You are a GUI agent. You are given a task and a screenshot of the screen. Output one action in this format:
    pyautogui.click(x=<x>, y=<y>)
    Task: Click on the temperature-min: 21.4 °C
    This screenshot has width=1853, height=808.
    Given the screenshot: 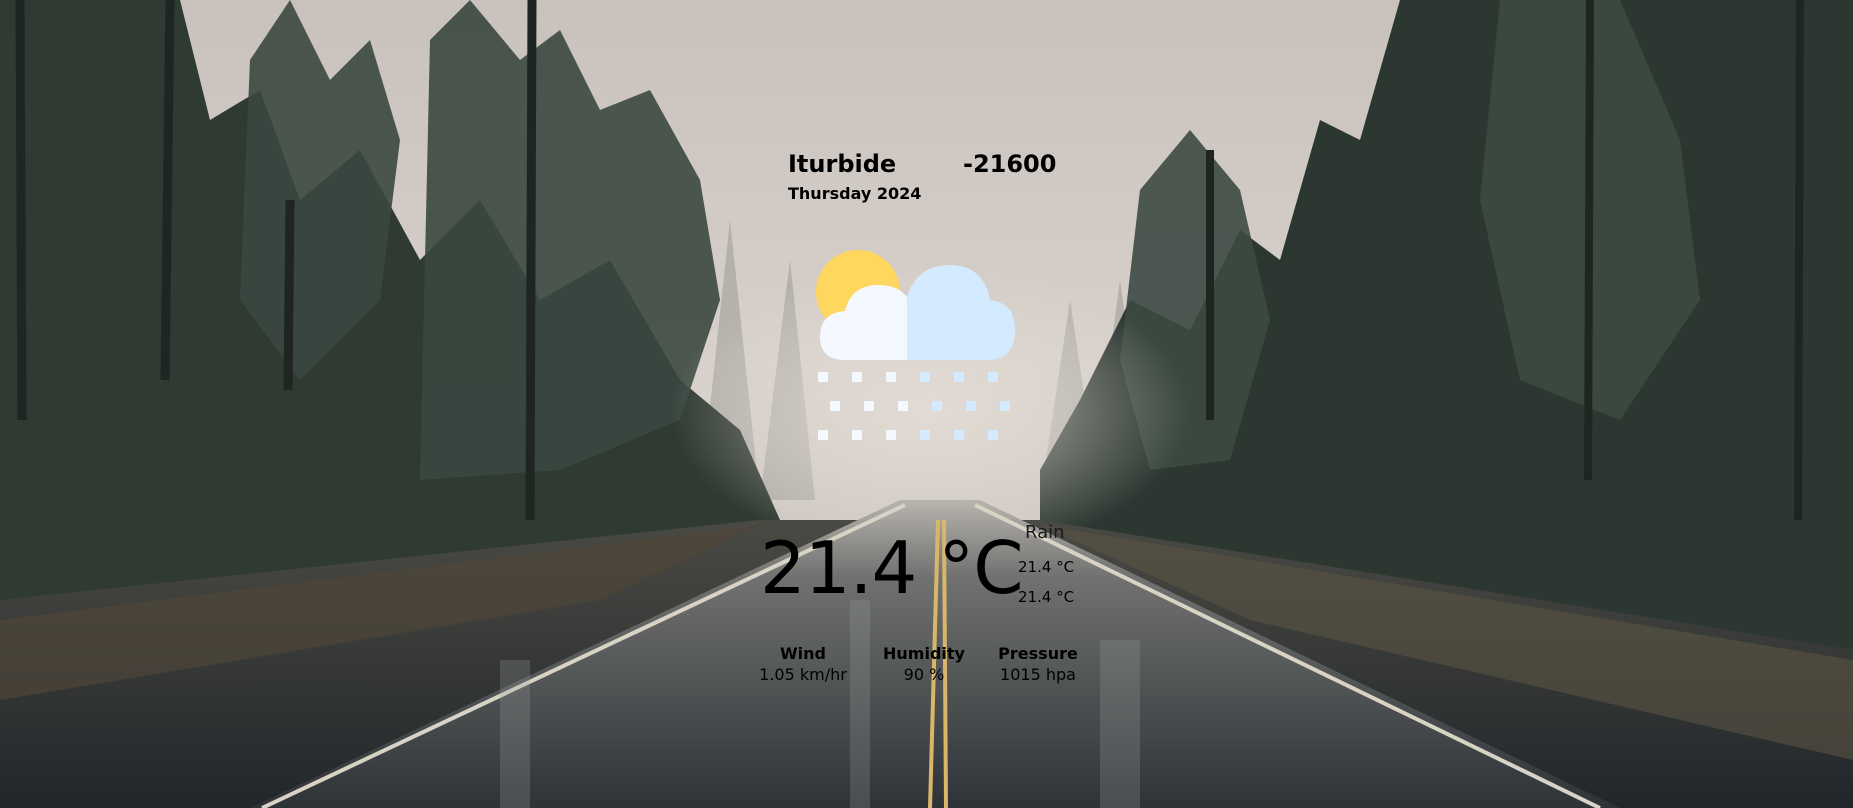 What is the action you would take?
    pyautogui.click(x=1046, y=597)
    